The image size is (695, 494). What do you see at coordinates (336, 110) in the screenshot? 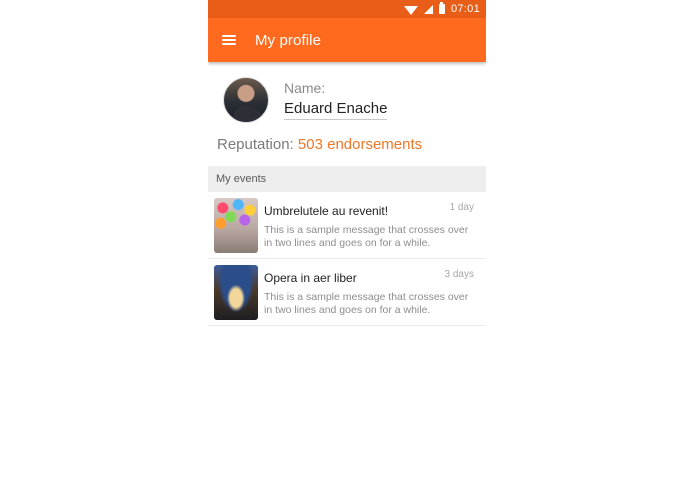
I see `name-field: Eduard Enache` at bounding box center [336, 110].